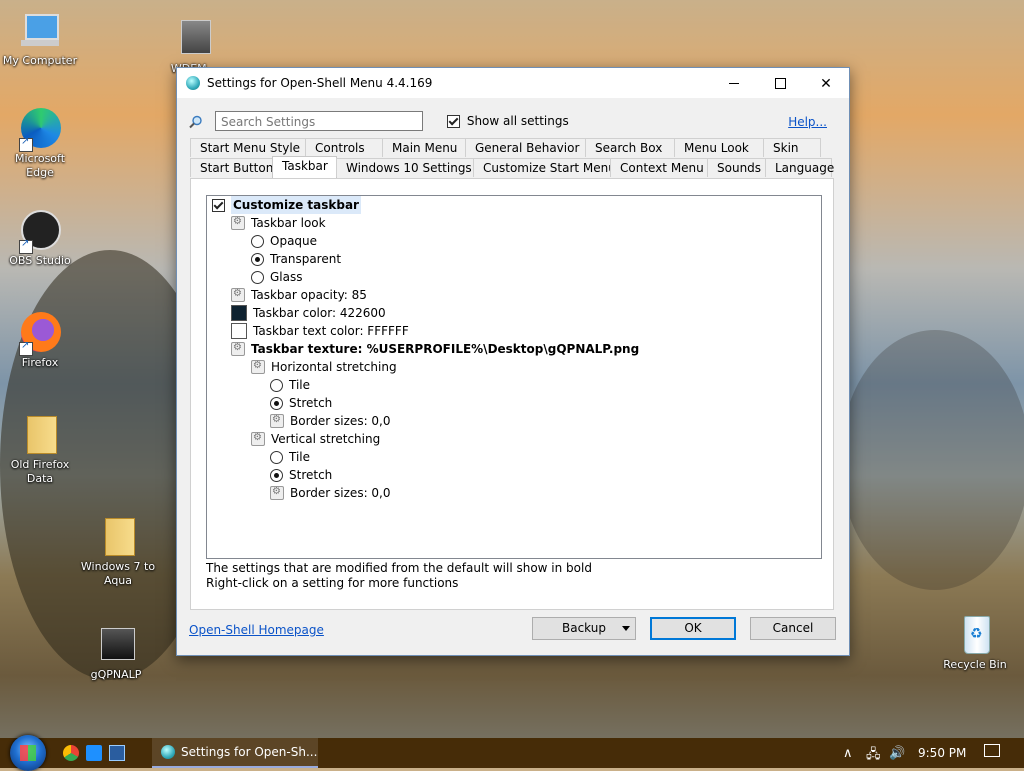 This screenshot has width=1024, height=771. What do you see at coordinates (256, 630) in the screenshot?
I see `open-shell-homepage-link: Open-Shell Homepage` at bounding box center [256, 630].